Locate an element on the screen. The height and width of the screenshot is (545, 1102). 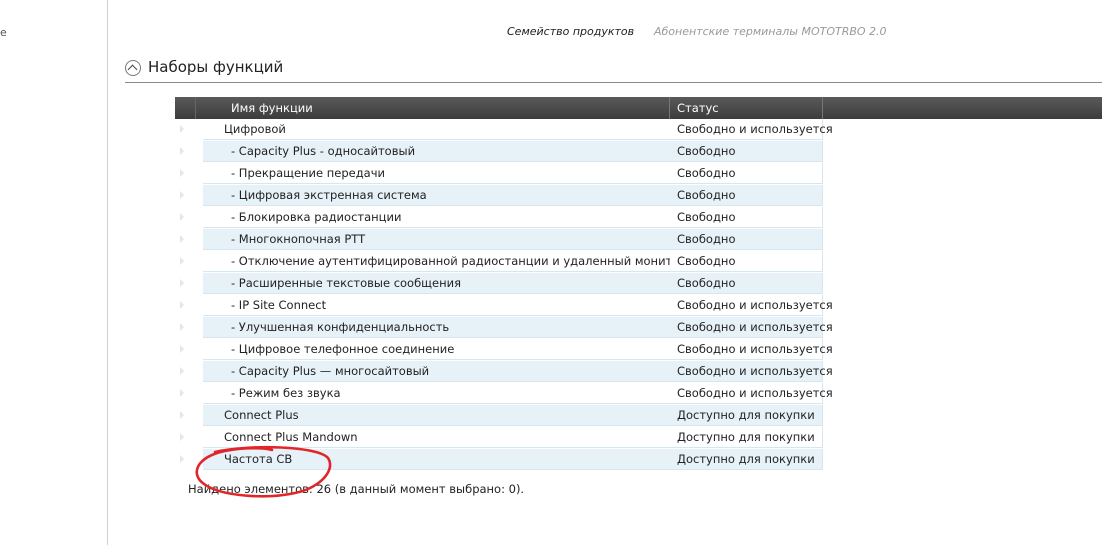
table-row: Connect Plus Доступно для покупки is located at coordinates (638, 416).